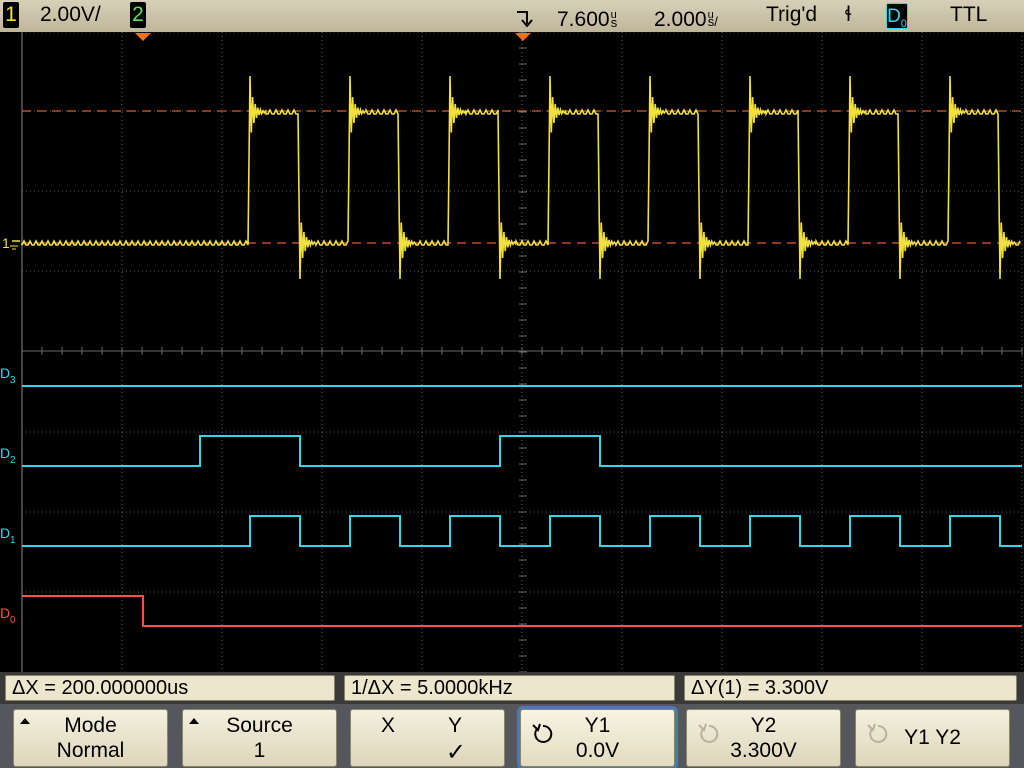  What do you see at coordinates (333, 37) in the screenshot?
I see `position-markers` at bounding box center [333, 37].